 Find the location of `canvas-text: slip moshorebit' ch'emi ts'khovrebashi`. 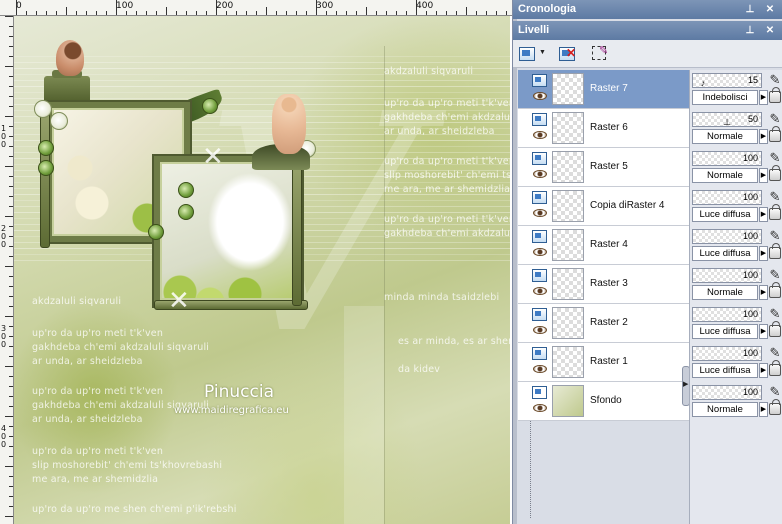

canvas-text: slip moshorebit' ch'emi ts'khovrebashi is located at coordinates (447, 175).